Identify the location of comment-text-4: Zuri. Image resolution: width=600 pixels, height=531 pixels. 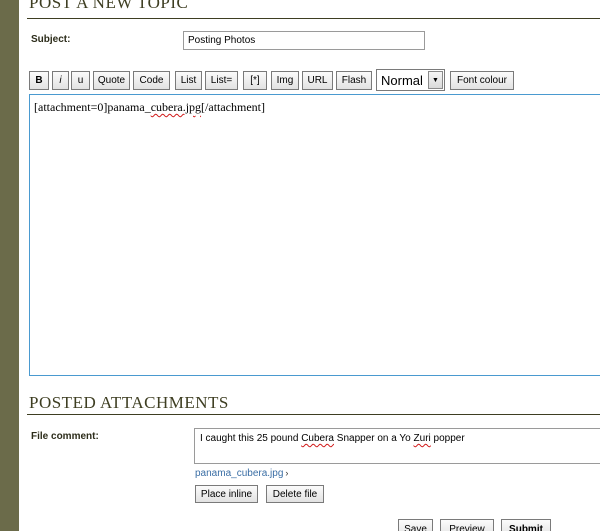
(422, 438).